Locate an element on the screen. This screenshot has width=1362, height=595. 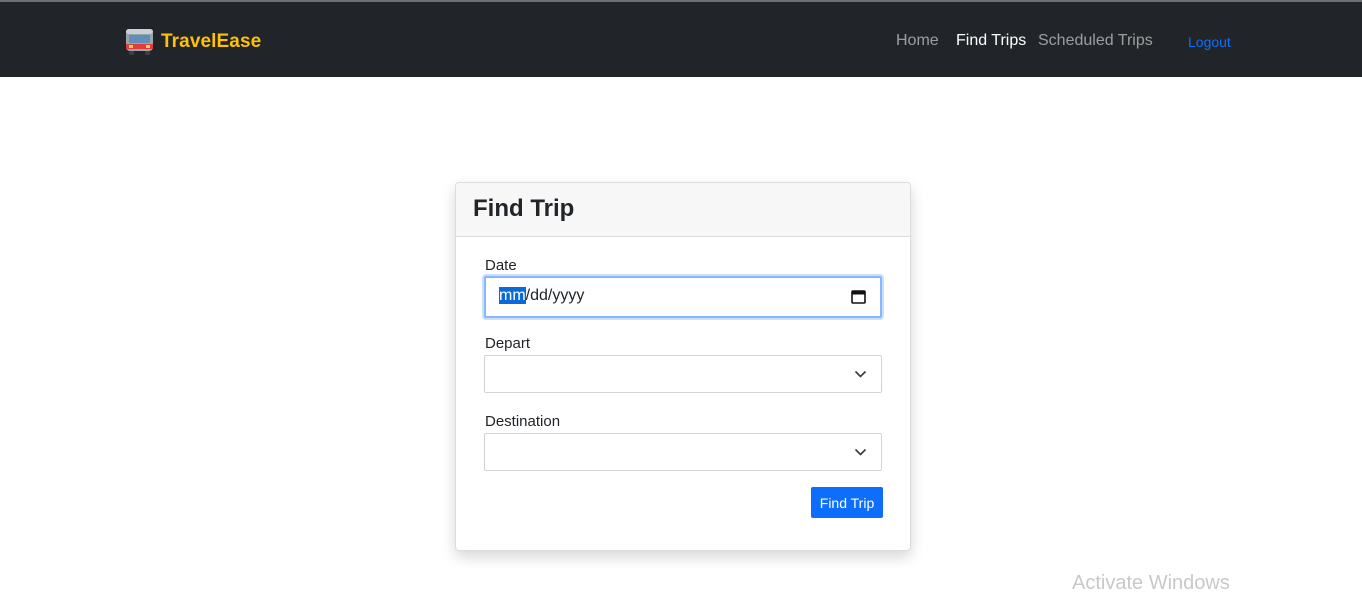
destination-select is located at coordinates (683, 452).